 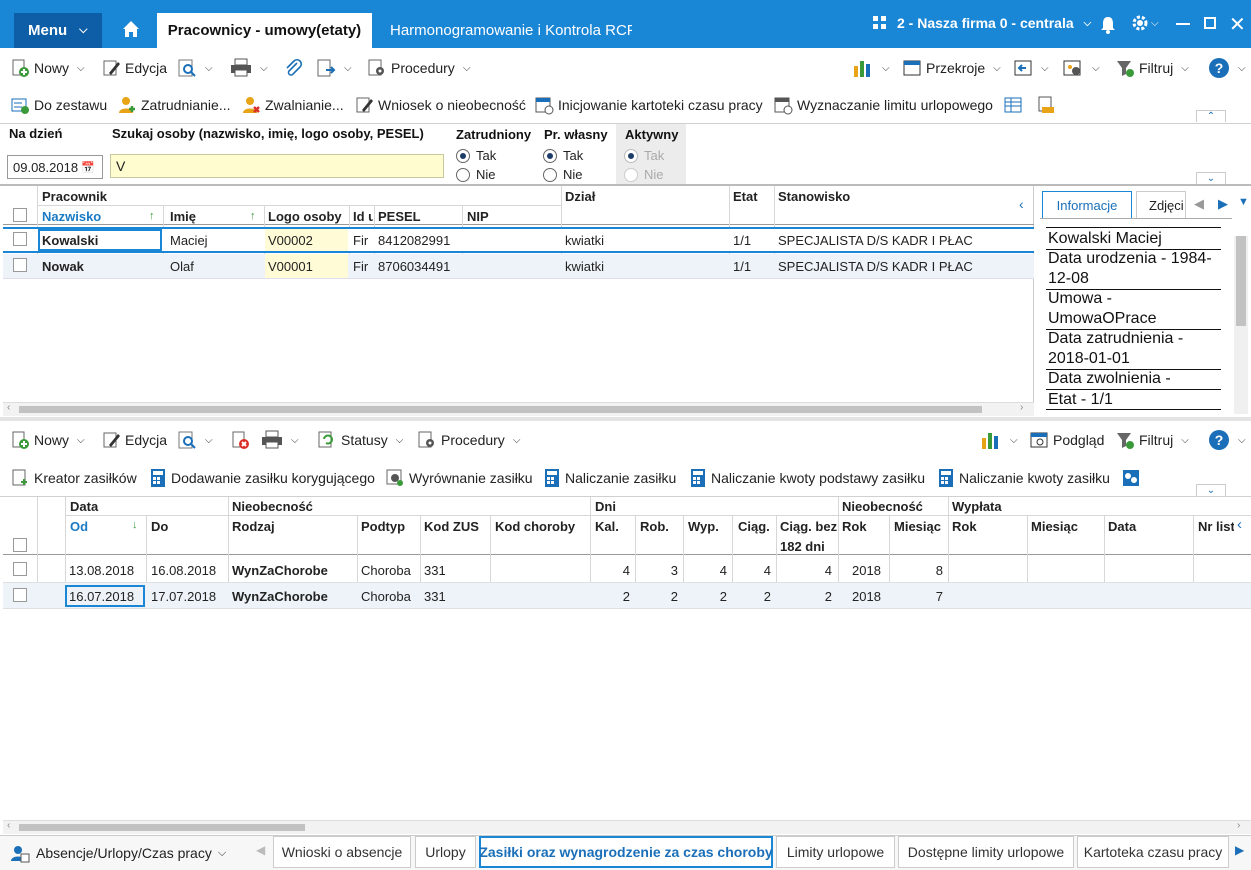 I want to click on col-cal: Kal., so click(x=607, y=526).